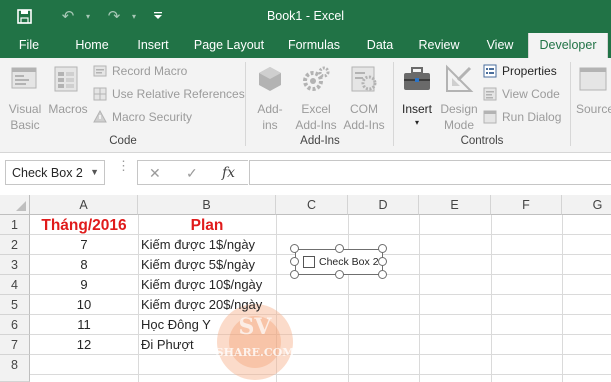 The width and height of the screenshot is (611, 382). What do you see at coordinates (316, 97) in the screenshot?
I see `excel-addins-button: Excel Add-Ins` at bounding box center [316, 97].